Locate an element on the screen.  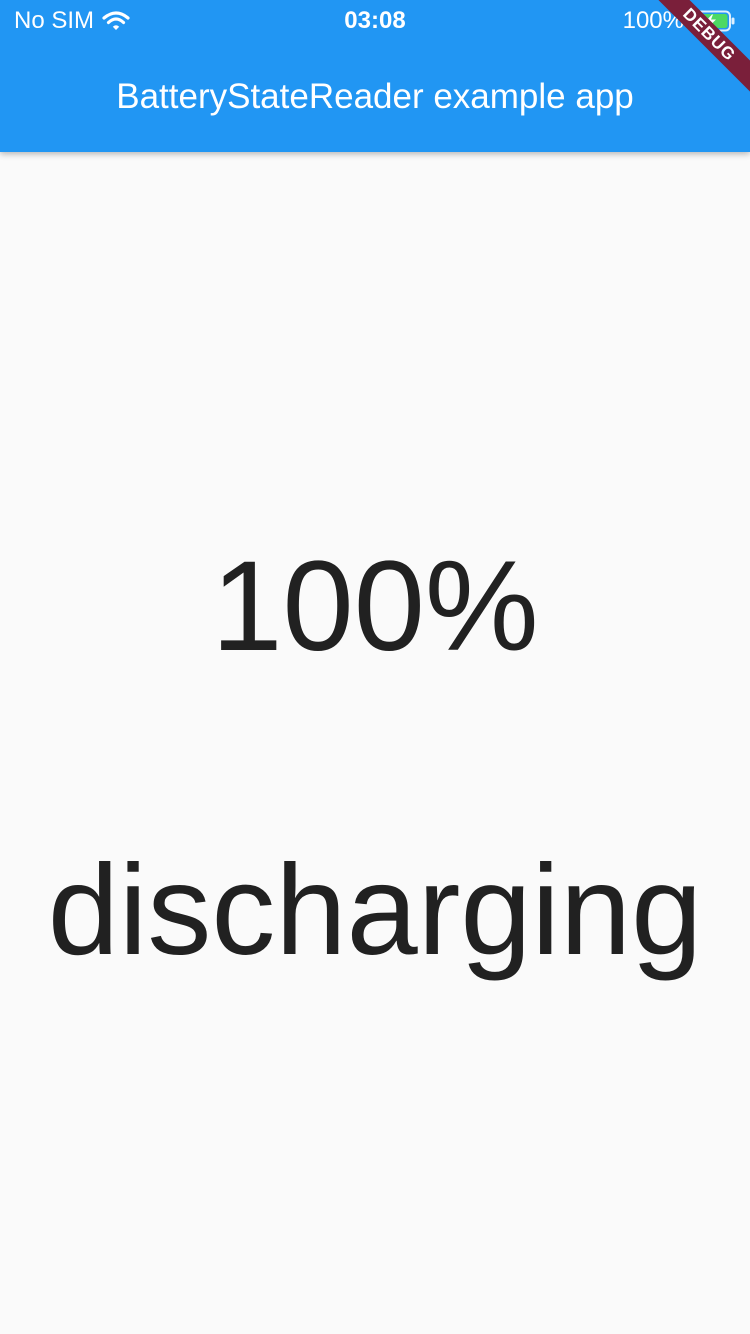
battery-state-text: discharging is located at coordinates (375, 910).